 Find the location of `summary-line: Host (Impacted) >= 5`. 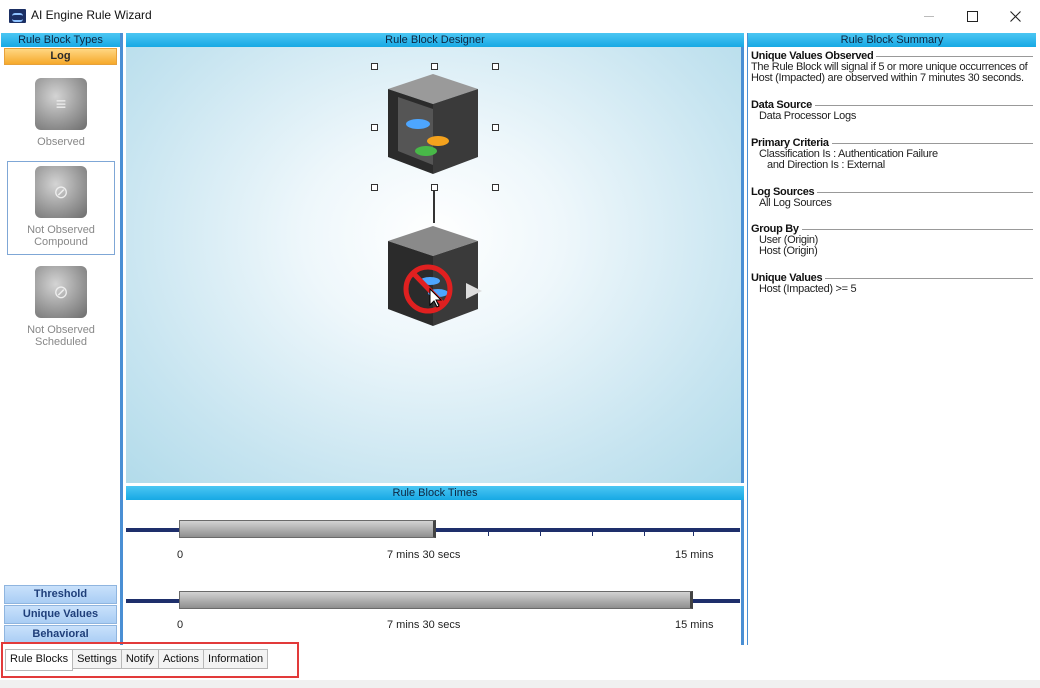

summary-line: Host (Impacted) >= 5 is located at coordinates (808, 289).